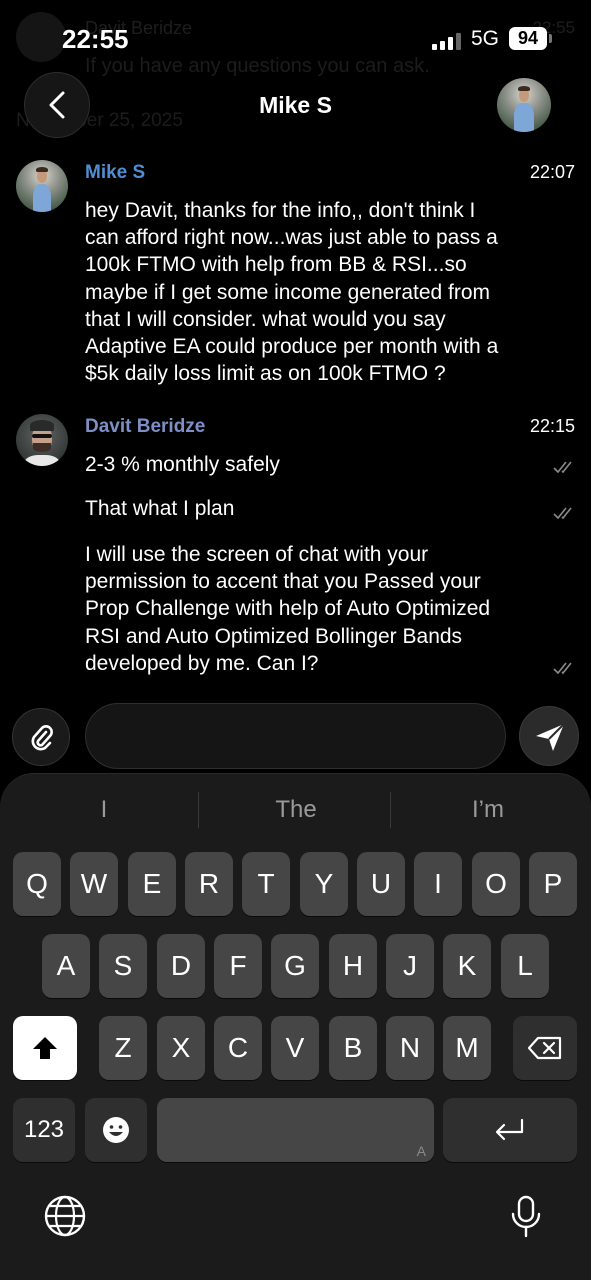  What do you see at coordinates (525, 966) in the screenshot?
I see `key-l: L` at bounding box center [525, 966].